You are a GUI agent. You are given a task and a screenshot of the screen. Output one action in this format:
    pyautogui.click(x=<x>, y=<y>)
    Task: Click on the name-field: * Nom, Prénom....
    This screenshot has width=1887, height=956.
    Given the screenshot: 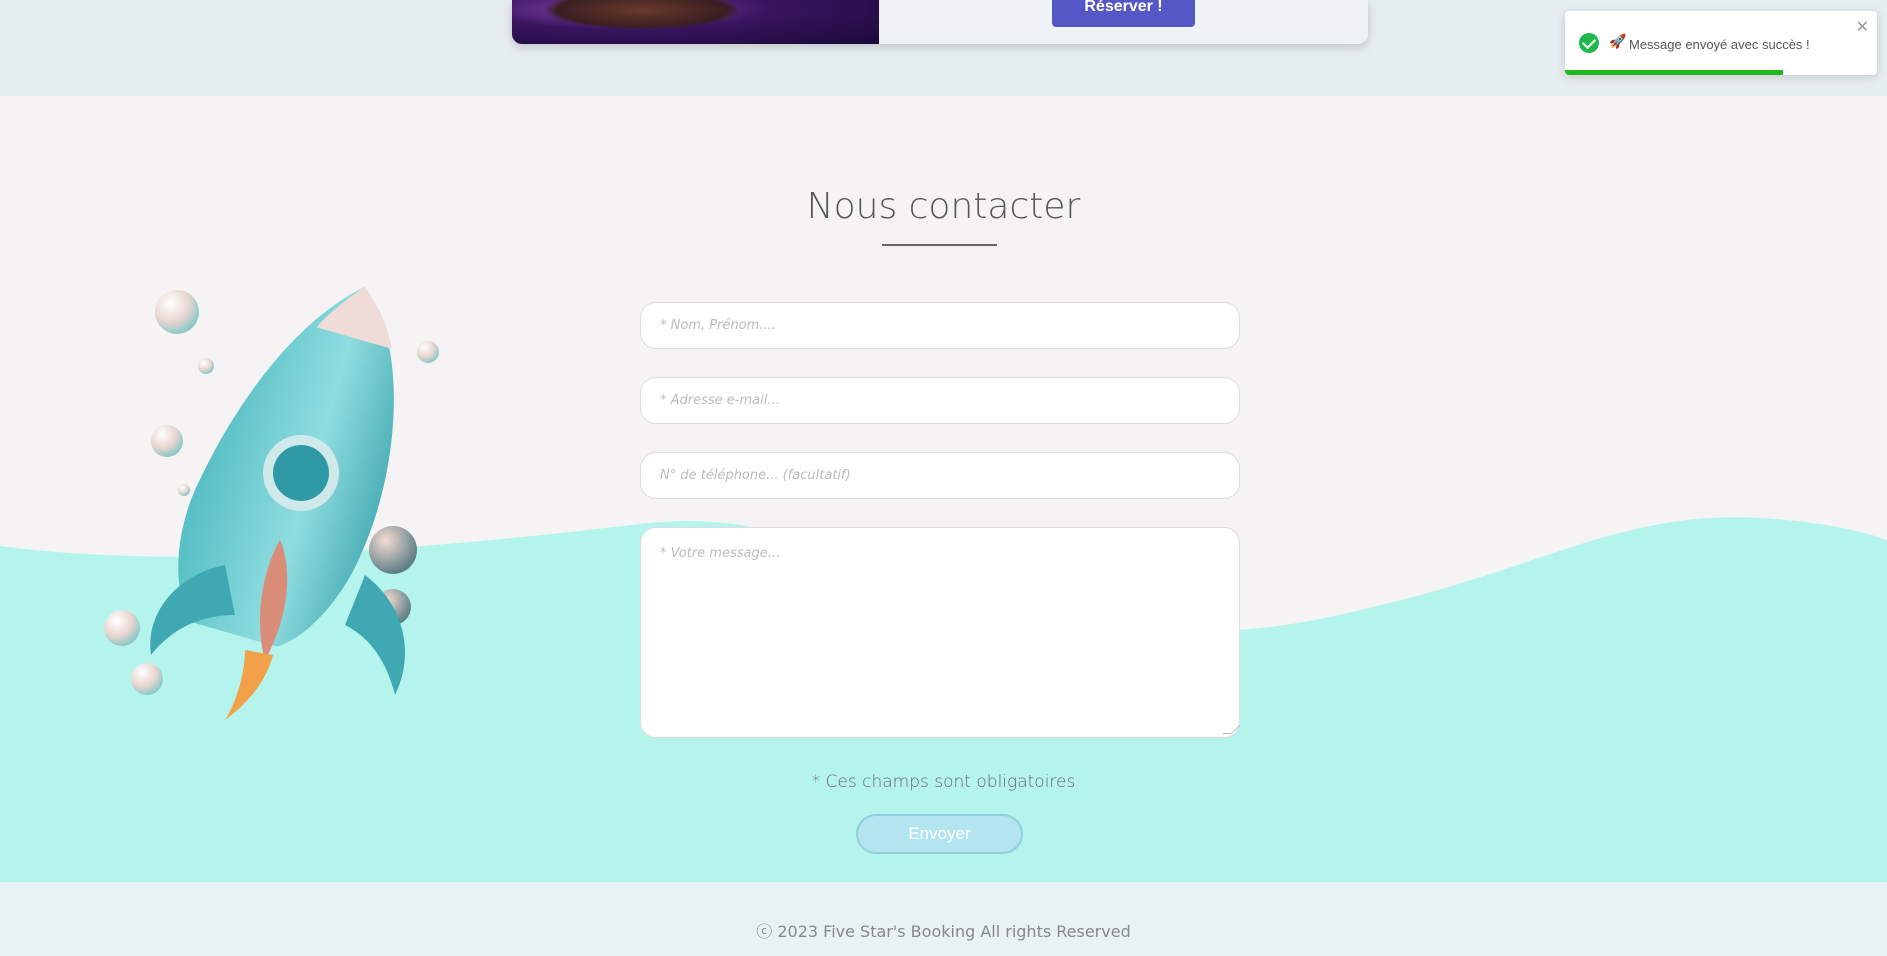 What is the action you would take?
    pyautogui.click(x=940, y=325)
    